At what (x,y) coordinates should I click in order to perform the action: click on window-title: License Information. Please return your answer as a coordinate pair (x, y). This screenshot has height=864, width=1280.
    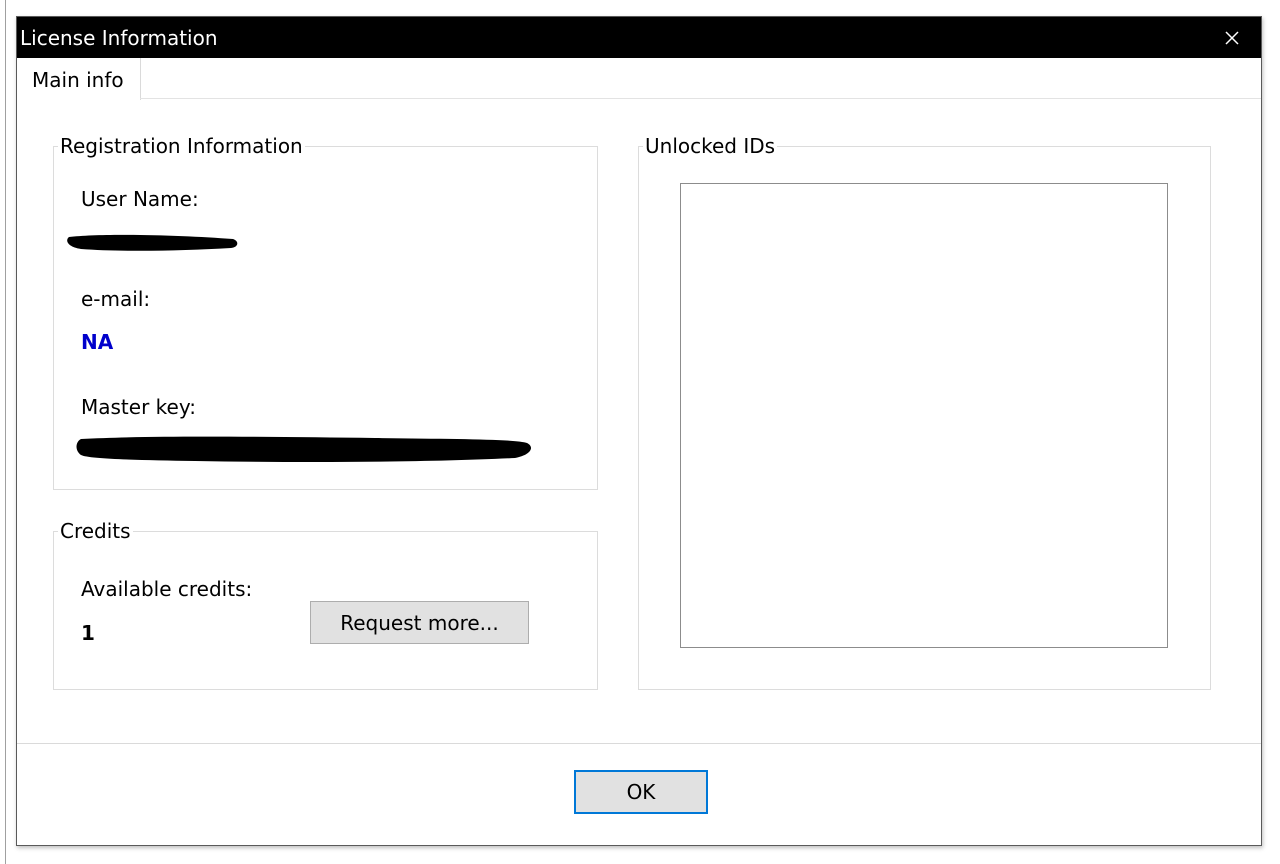
    Looking at the image, I should click on (119, 38).